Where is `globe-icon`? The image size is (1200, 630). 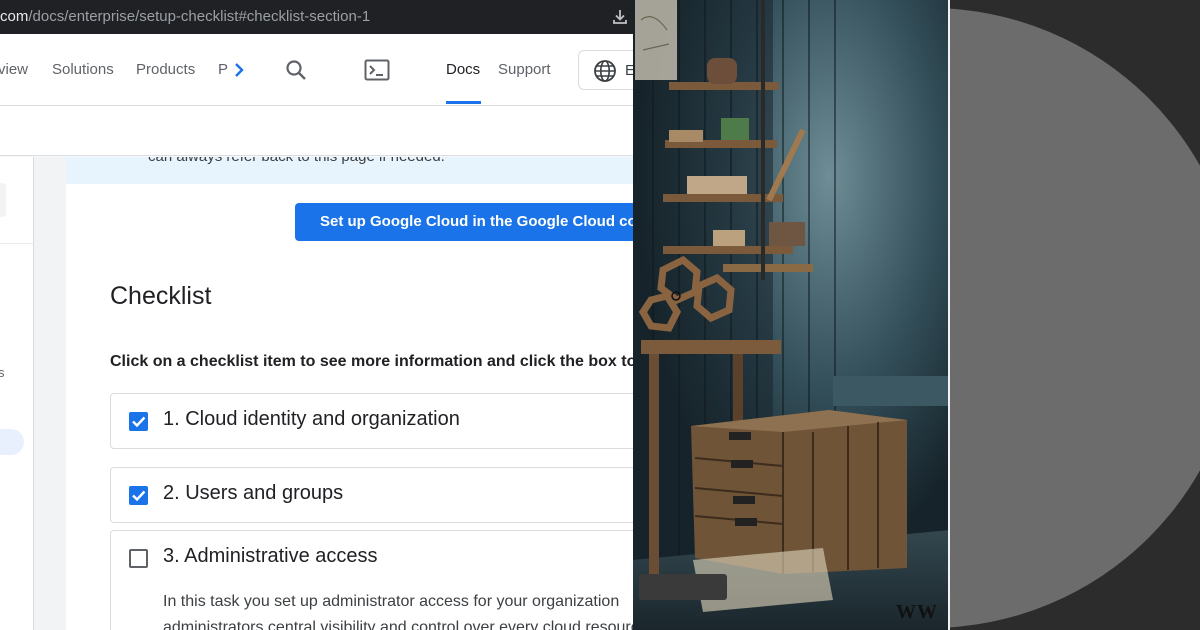
globe-icon is located at coordinates (605, 71).